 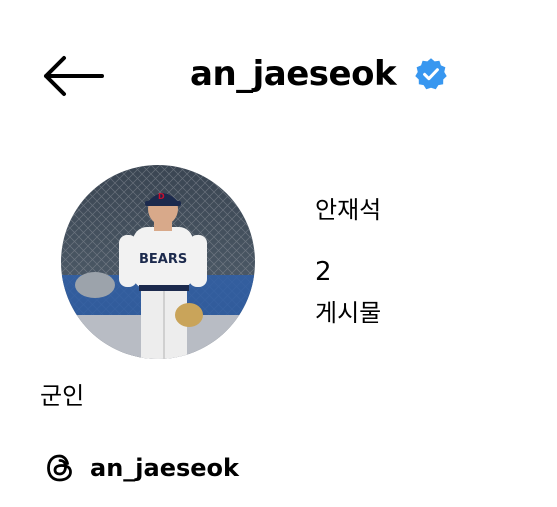 I want to click on post-count: 2, so click(x=323, y=272).